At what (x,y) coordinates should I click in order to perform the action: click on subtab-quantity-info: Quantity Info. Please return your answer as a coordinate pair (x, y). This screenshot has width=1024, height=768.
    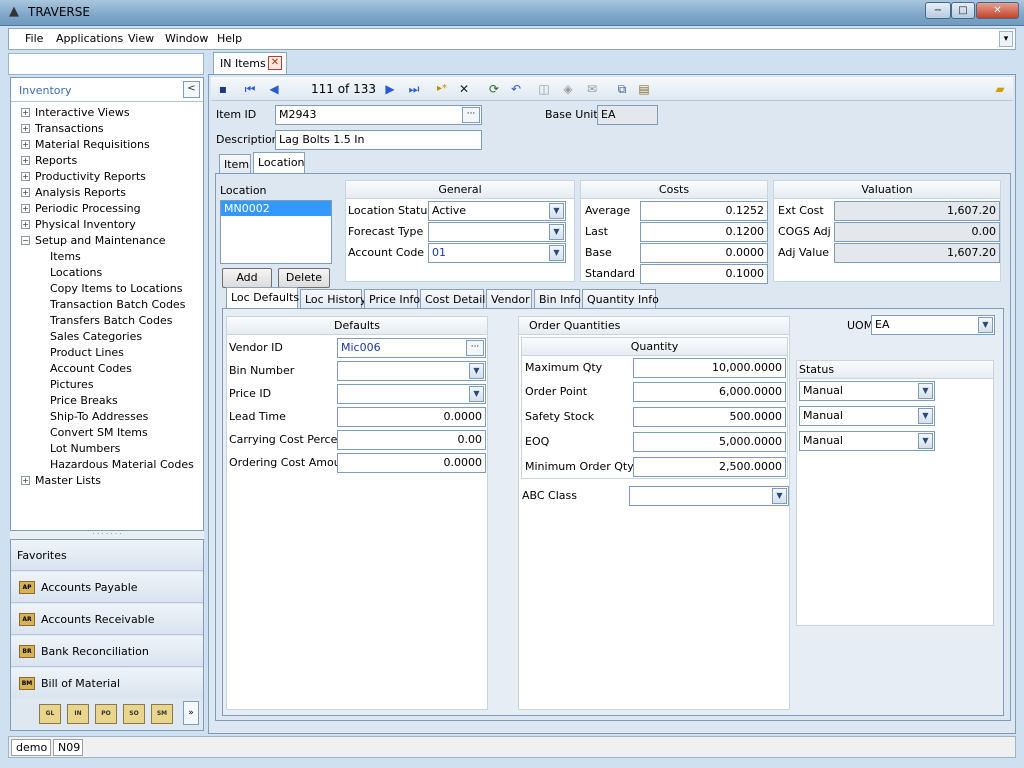
    Looking at the image, I should click on (620, 299).